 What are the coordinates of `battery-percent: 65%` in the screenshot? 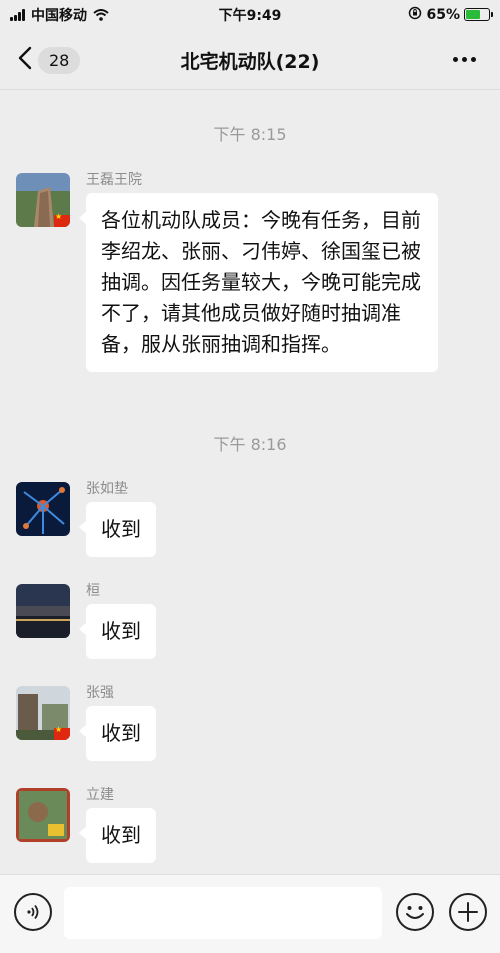 It's located at (443, 14).